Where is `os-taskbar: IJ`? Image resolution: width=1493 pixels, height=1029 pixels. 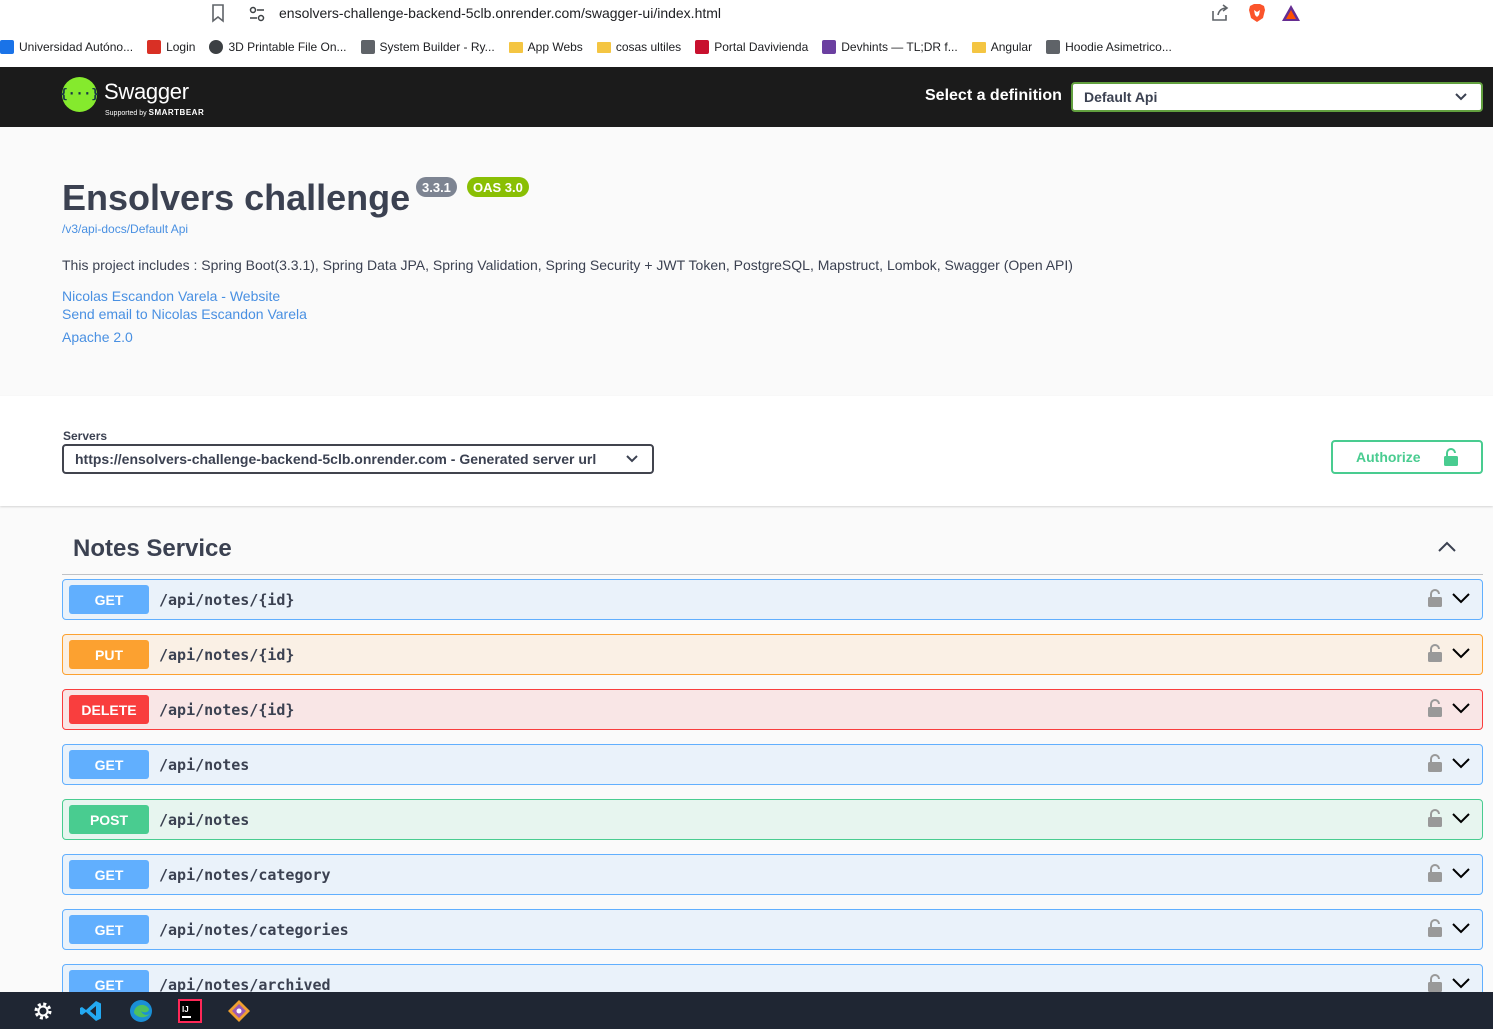
os-taskbar: IJ is located at coordinates (746, 1010).